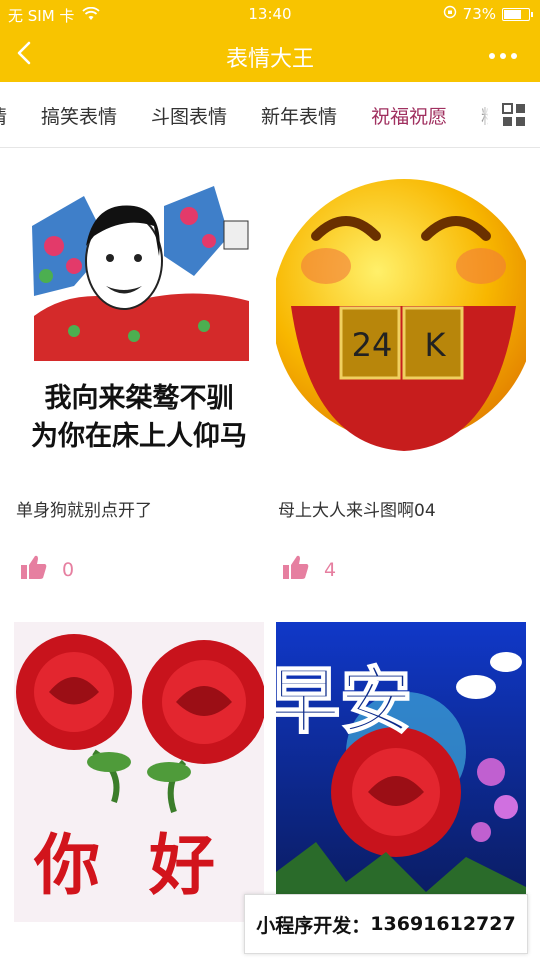 This screenshot has height=960, width=540. I want to click on meme-text-line: 我向来桀骜不驯, so click(139, 398).